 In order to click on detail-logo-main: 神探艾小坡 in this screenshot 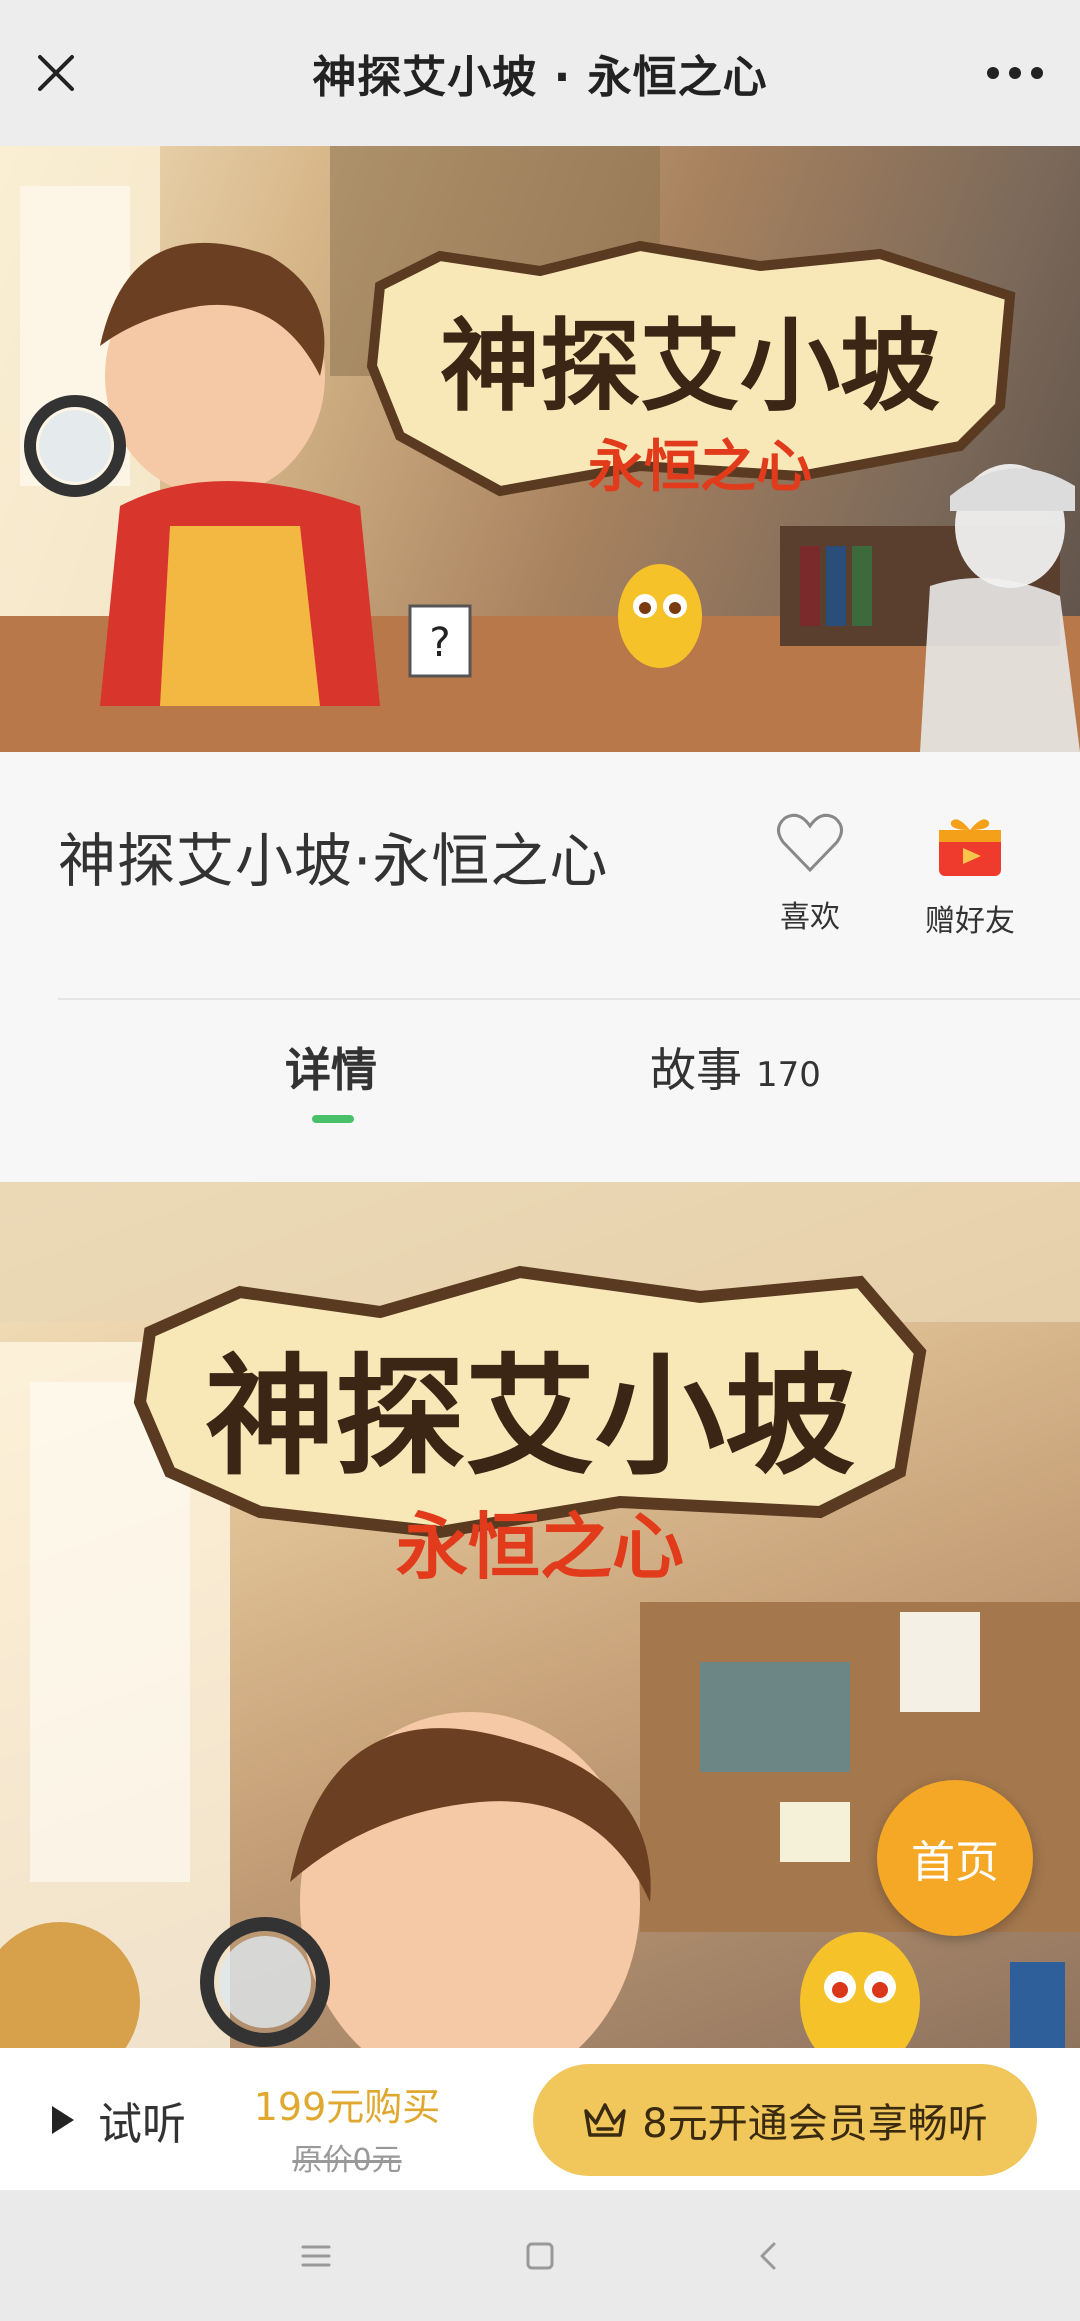, I will do `click(530, 1417)`.